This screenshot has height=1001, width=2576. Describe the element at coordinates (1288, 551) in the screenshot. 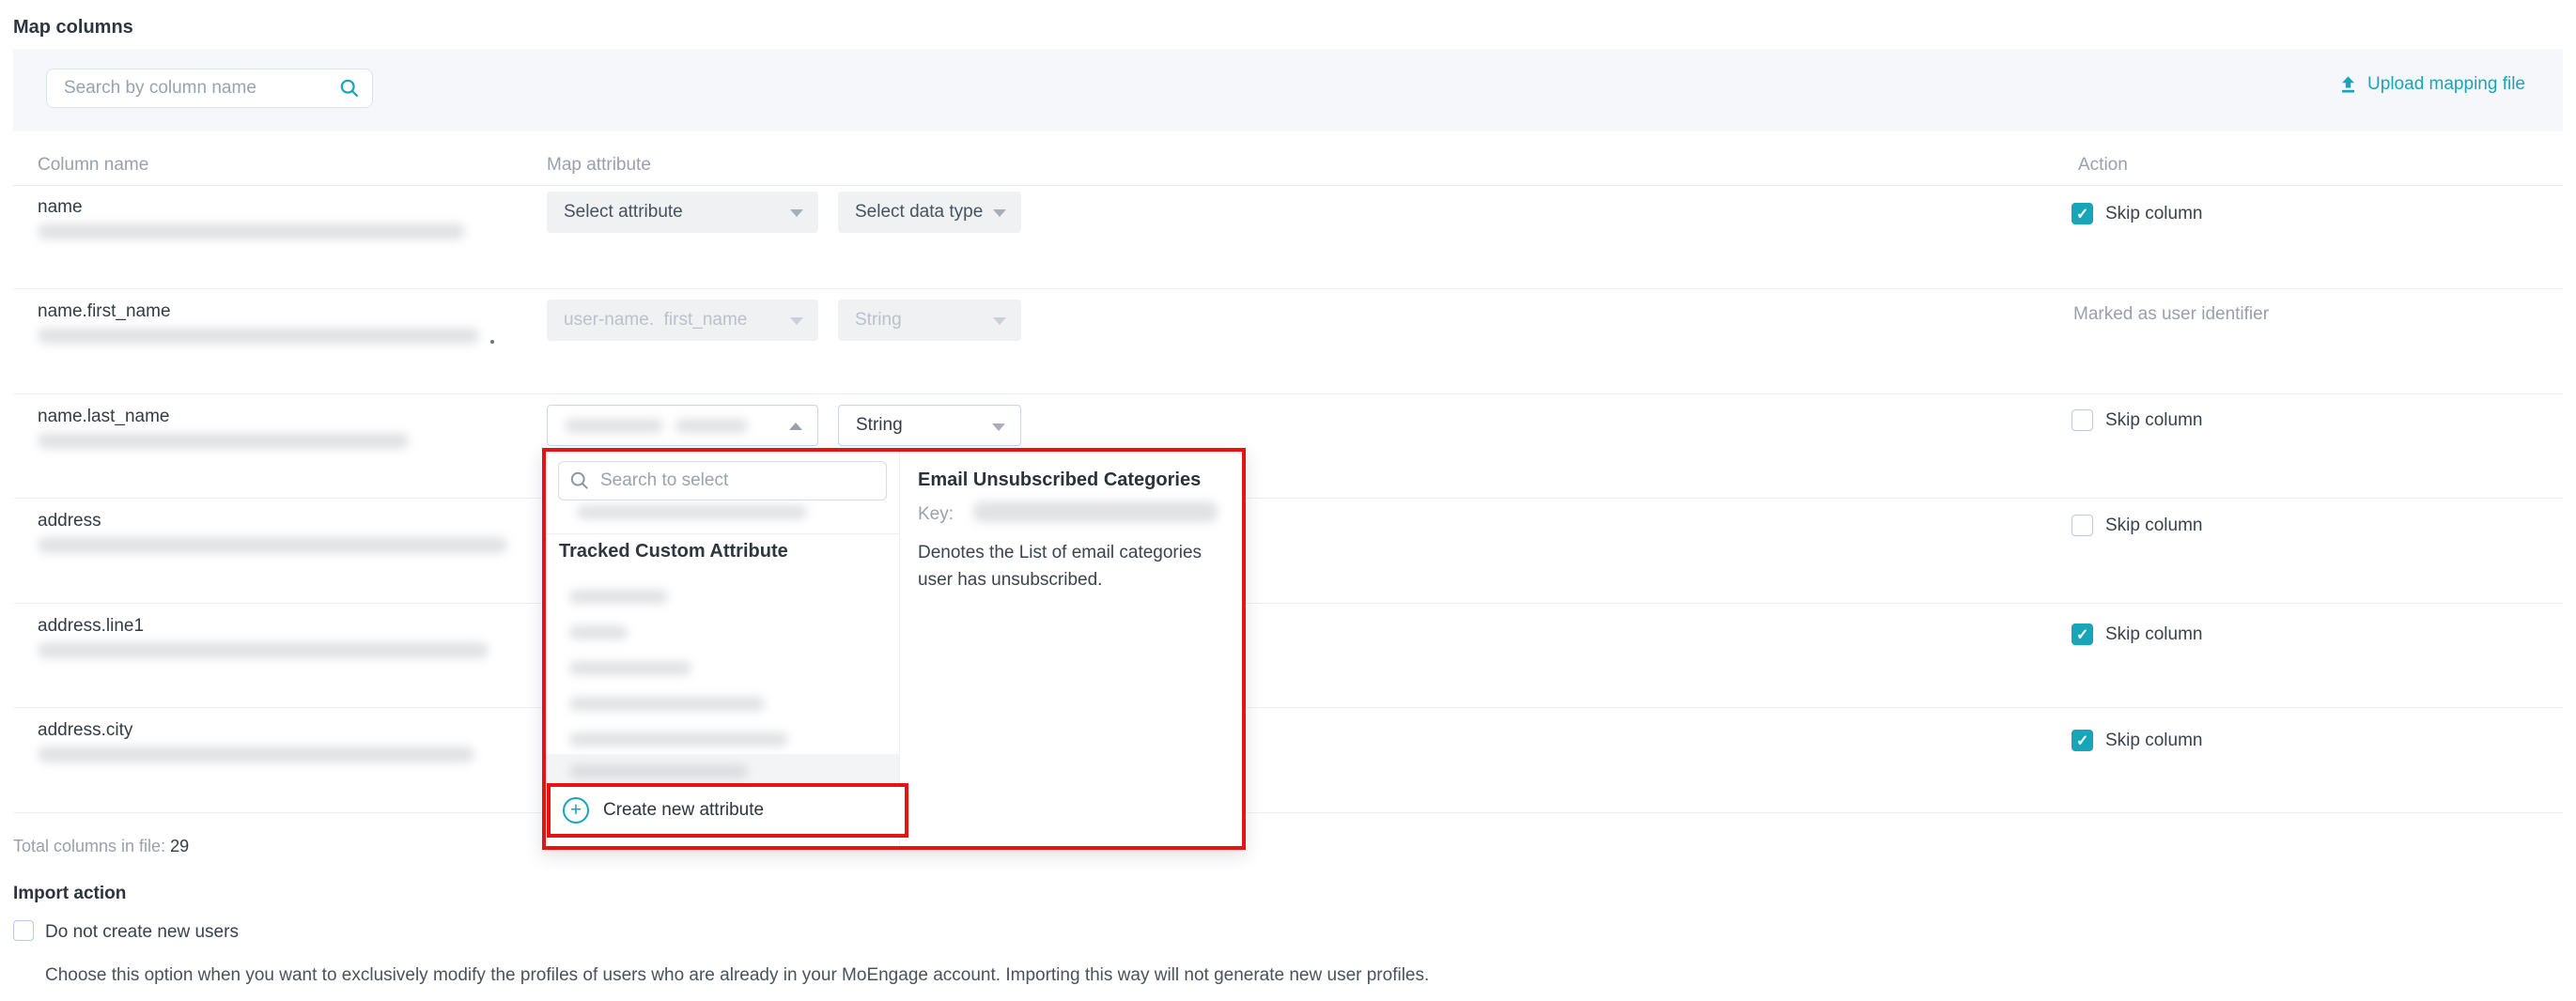

I see `table-row: address Skip column` at that location.